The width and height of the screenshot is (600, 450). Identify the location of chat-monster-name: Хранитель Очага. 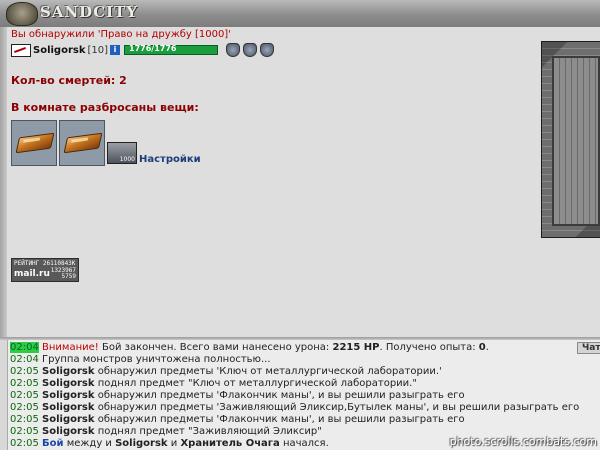
(229, 443).